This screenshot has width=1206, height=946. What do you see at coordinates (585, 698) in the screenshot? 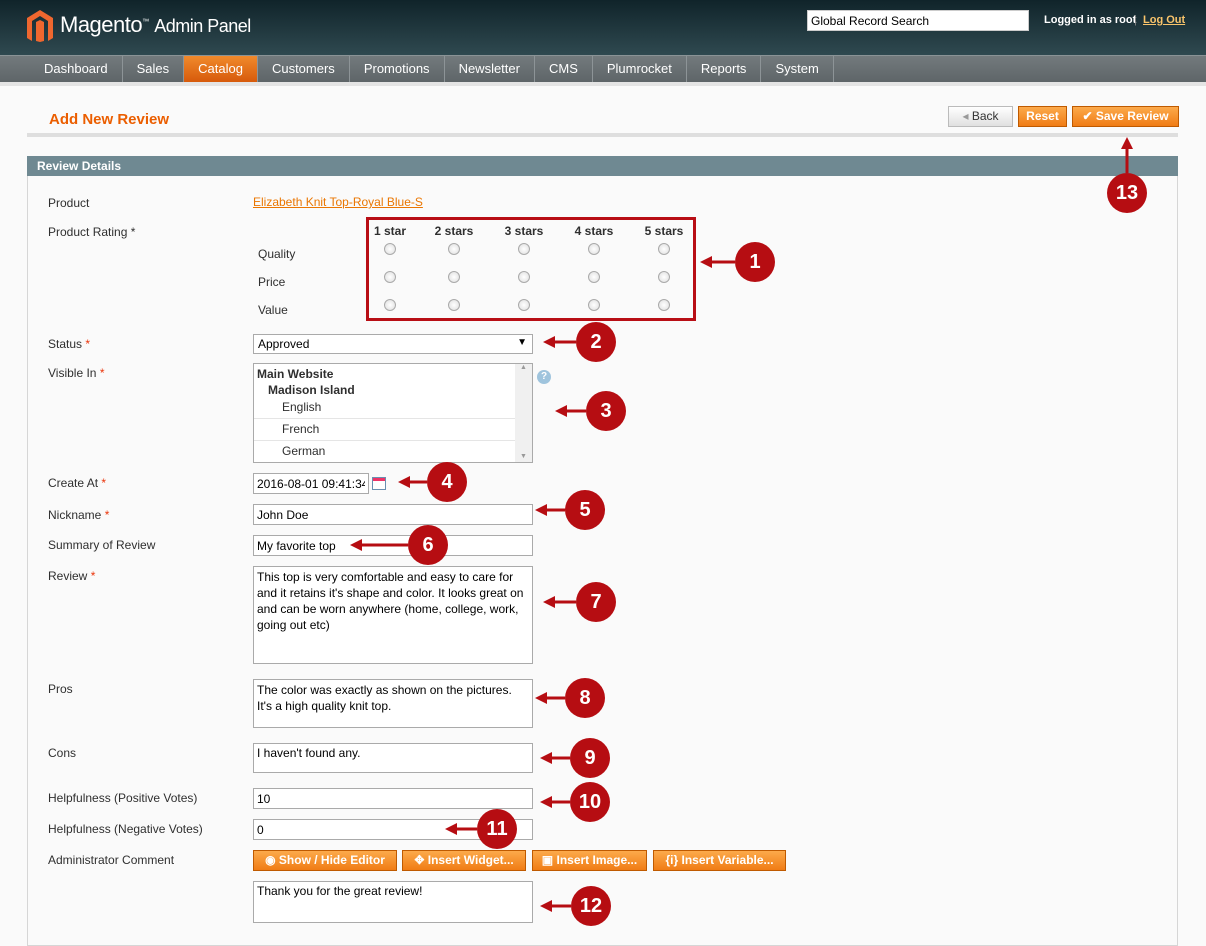
I see `callout-badge: 8` at bounding box center [585, 698].